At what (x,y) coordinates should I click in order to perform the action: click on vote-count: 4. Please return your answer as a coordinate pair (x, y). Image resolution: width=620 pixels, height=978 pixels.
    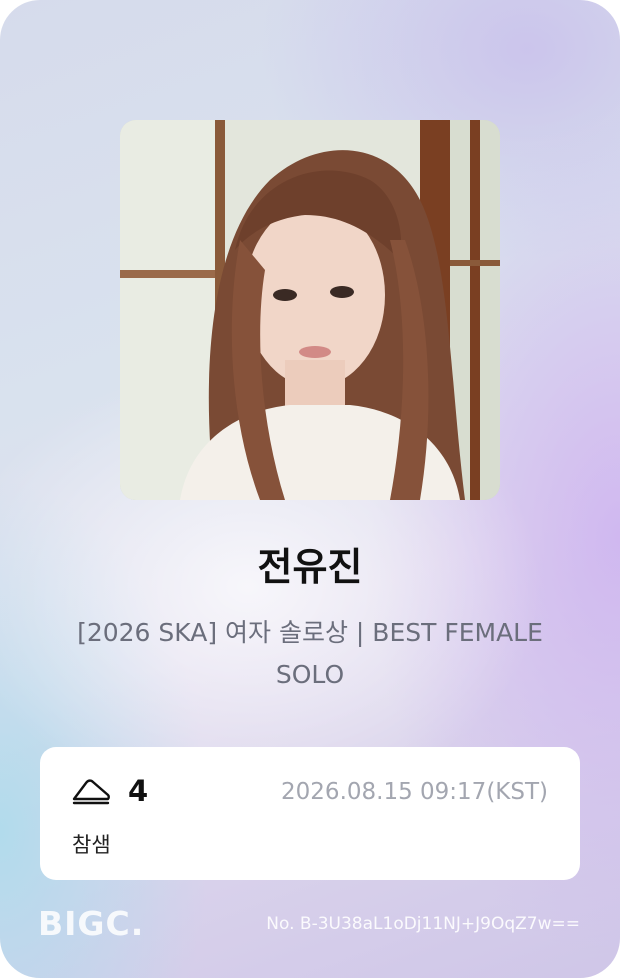
    Looking at the image, I should click on (138, 791).